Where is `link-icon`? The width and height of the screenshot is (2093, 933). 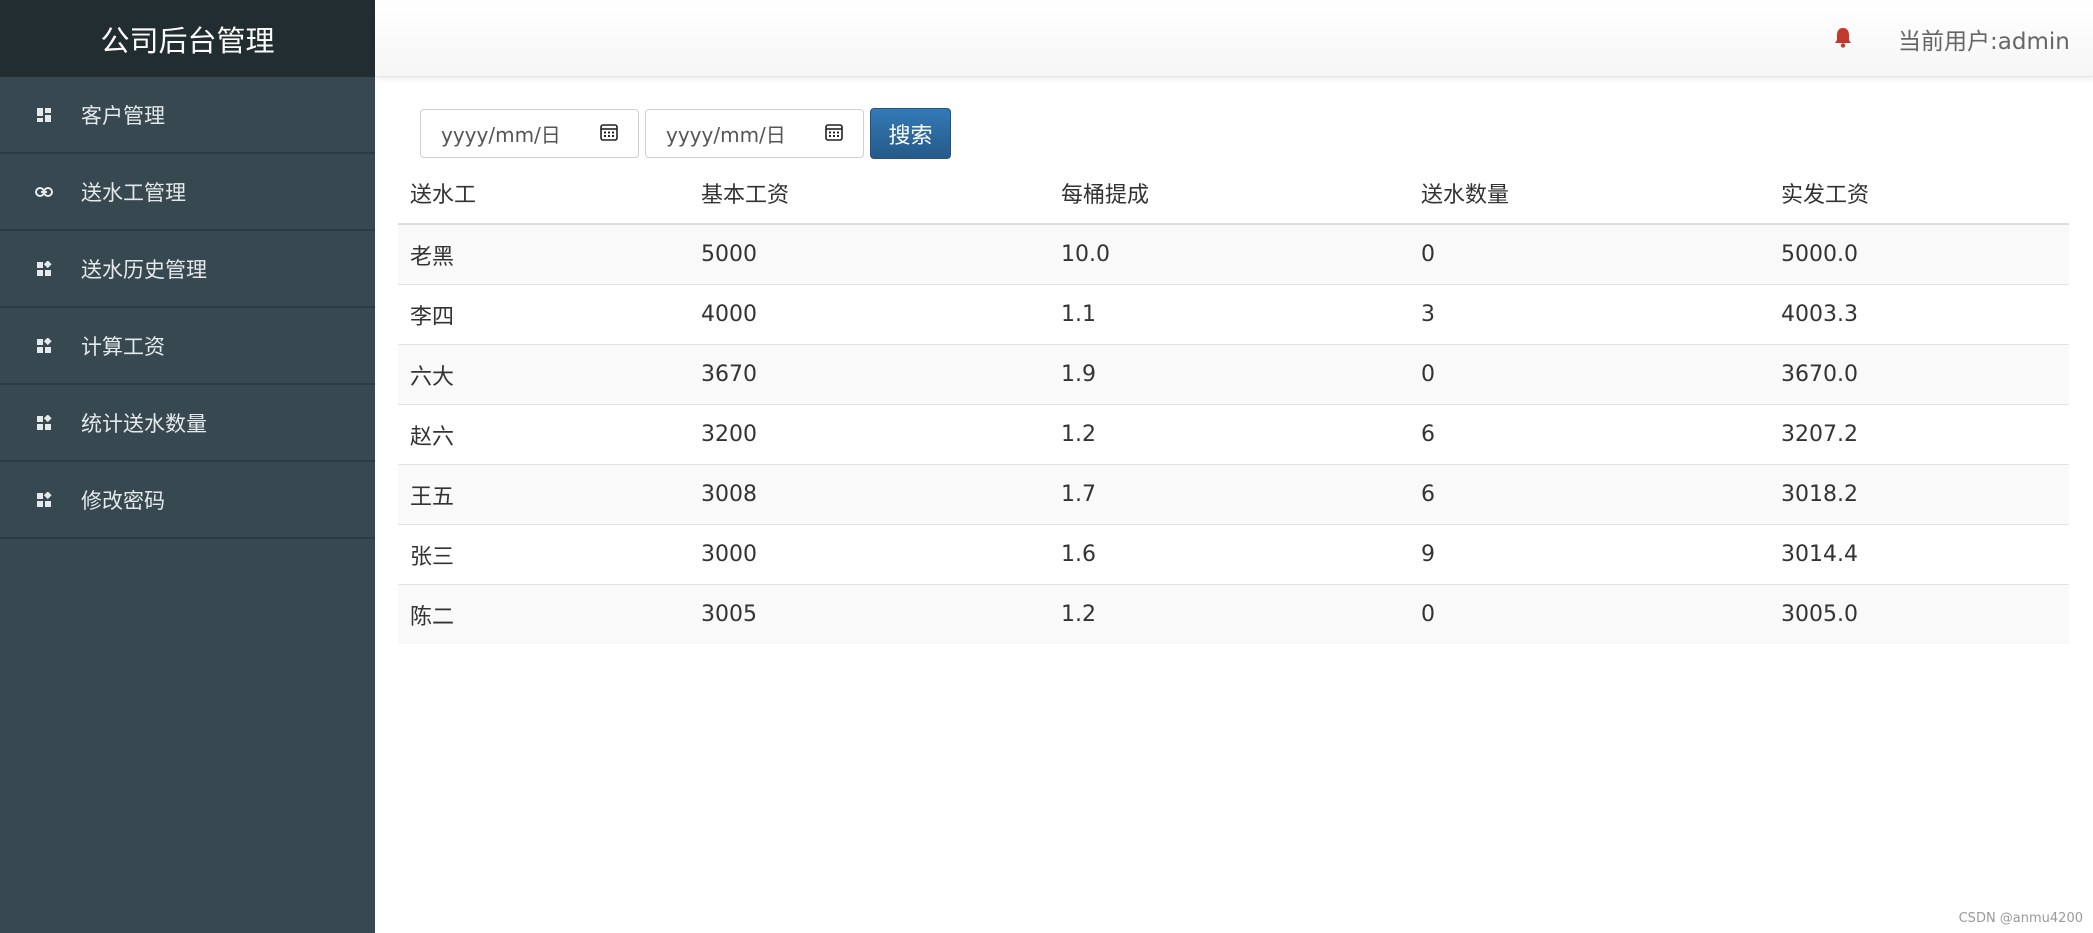 link-icon is located at coordinates (44, 192).